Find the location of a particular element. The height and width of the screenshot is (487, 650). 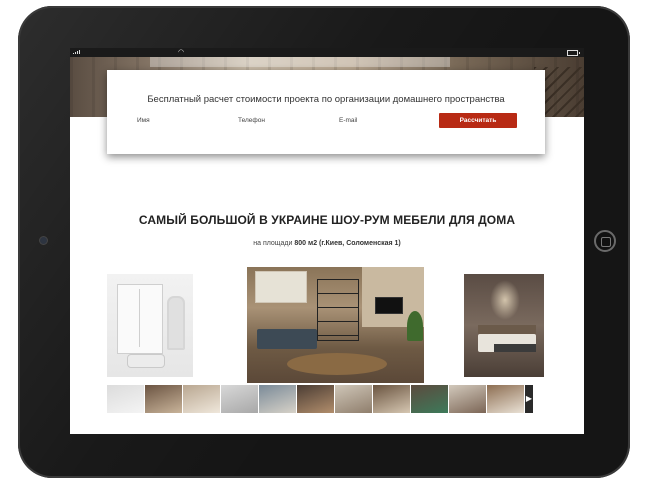

shelf-shape is located at coordinates (338, 310).